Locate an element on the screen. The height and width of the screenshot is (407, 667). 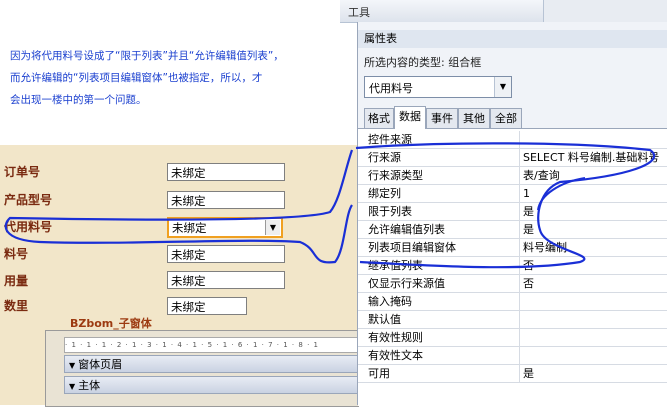
textbox-product-model: 未绑定 is located at coordinates (226, 200).